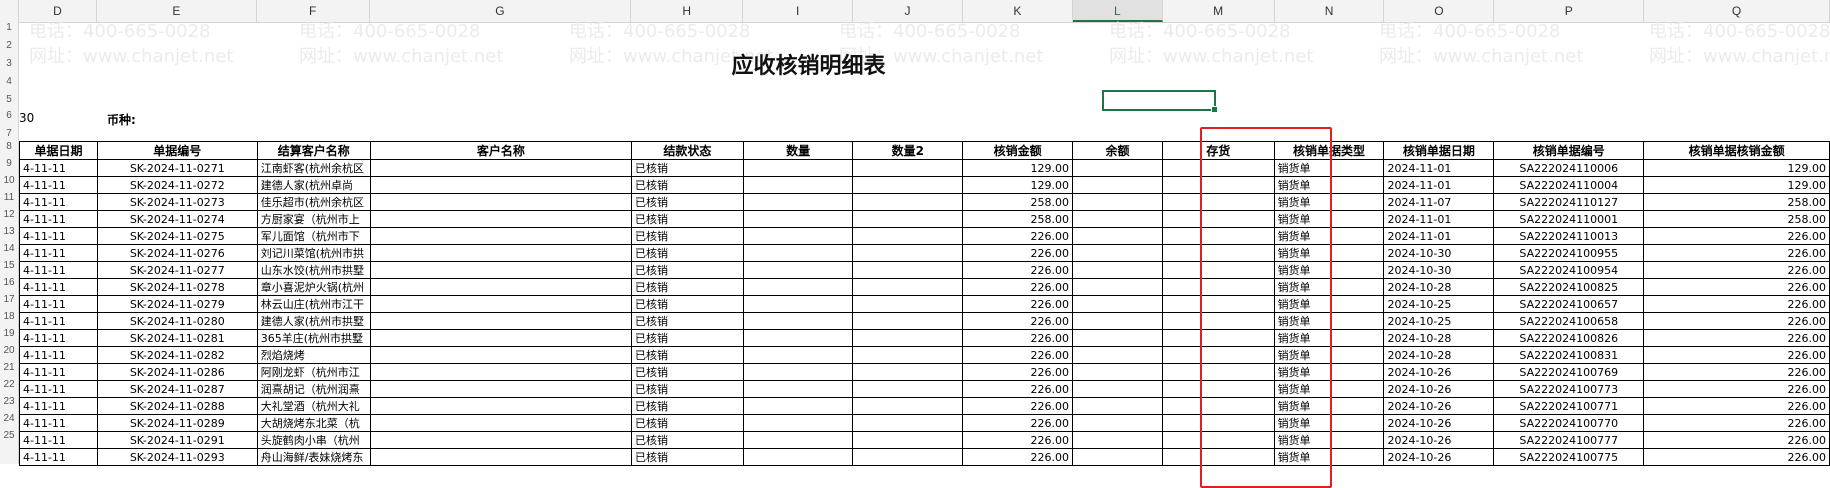 This screenshot has height=488, width=1830. What do you see at coordinates (798, 150) in the screenshot?
I see `header-quantity: 数量` at bounding box center [798, 150].